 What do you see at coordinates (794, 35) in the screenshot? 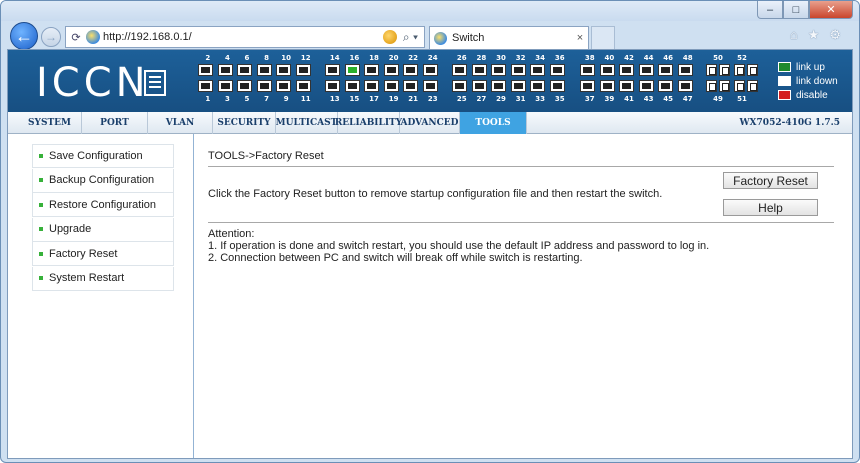
I see `home-icon: ⌂` at bounding box center [794, 35].